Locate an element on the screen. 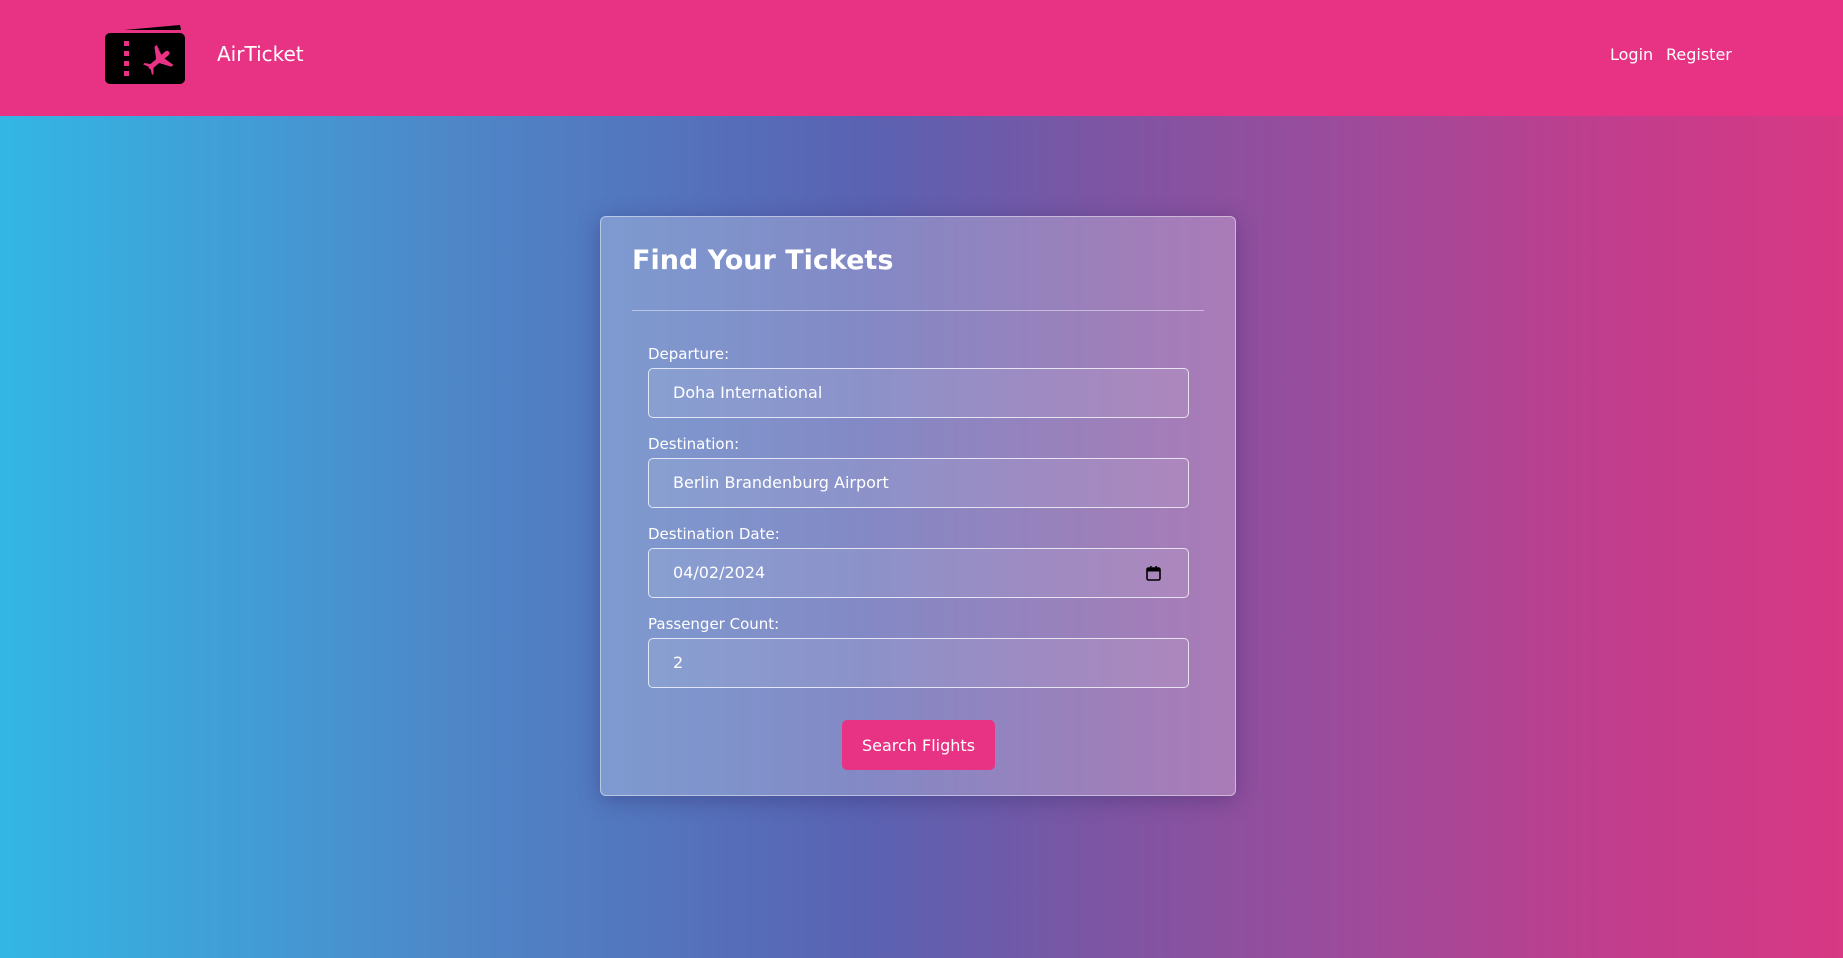  login-link: Login is located at coordinates (1631, 55).